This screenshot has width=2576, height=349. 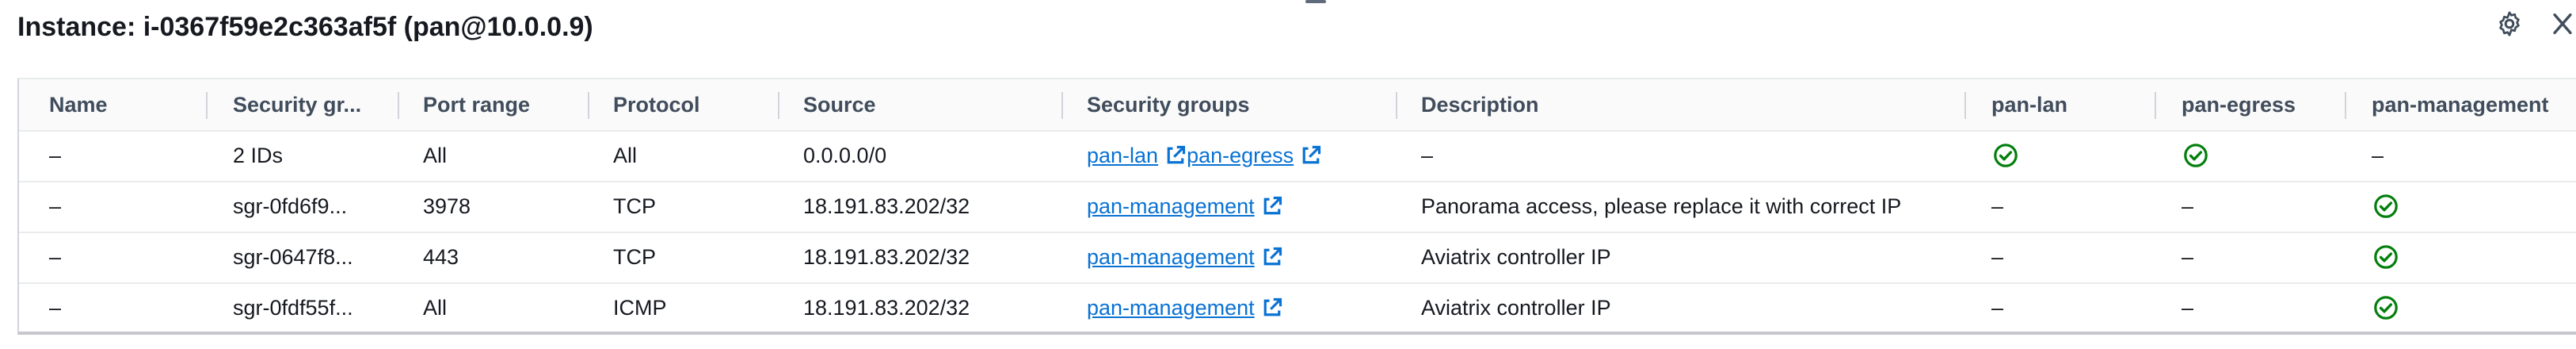 I want to click on column-header-description: Description, so click(x=1480, y=104).